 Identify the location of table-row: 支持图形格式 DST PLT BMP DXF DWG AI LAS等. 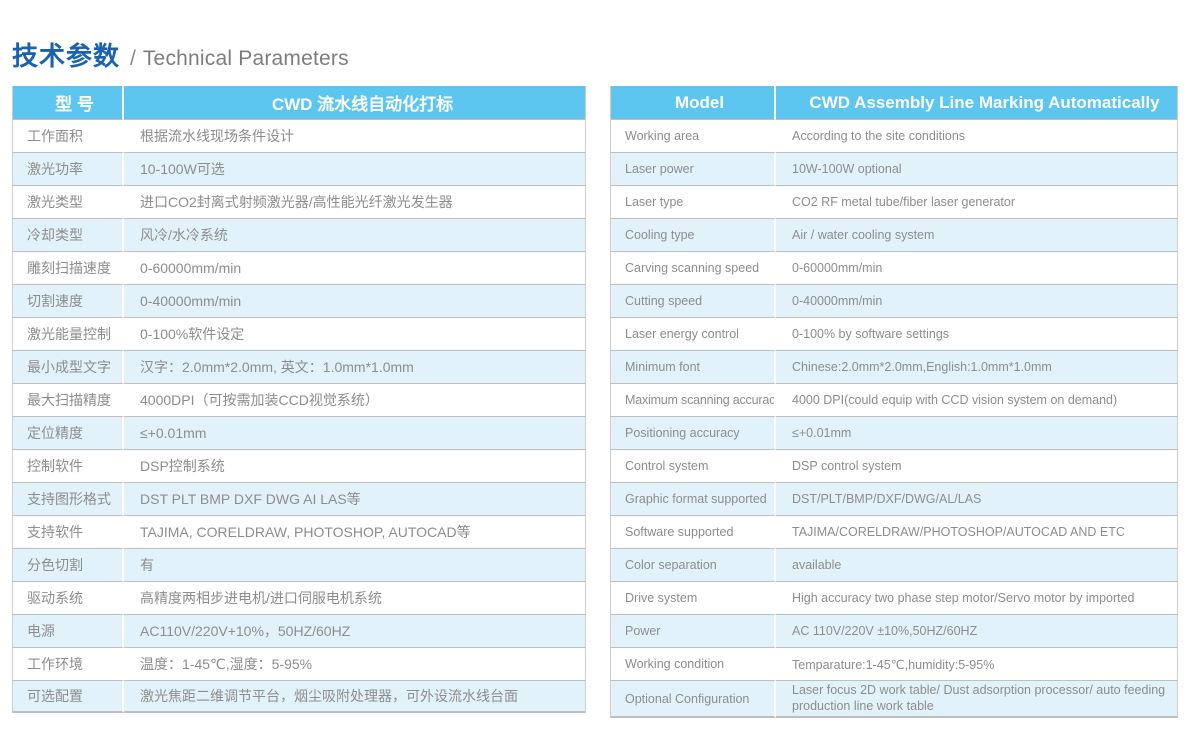
(299, 498).